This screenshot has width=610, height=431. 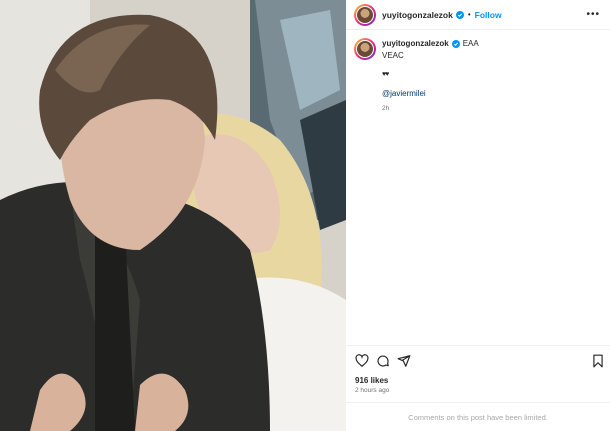 What do you see at coordinates (404, 361) in the screenshot?
I see `send-icon` at bounding box center [404, 361].